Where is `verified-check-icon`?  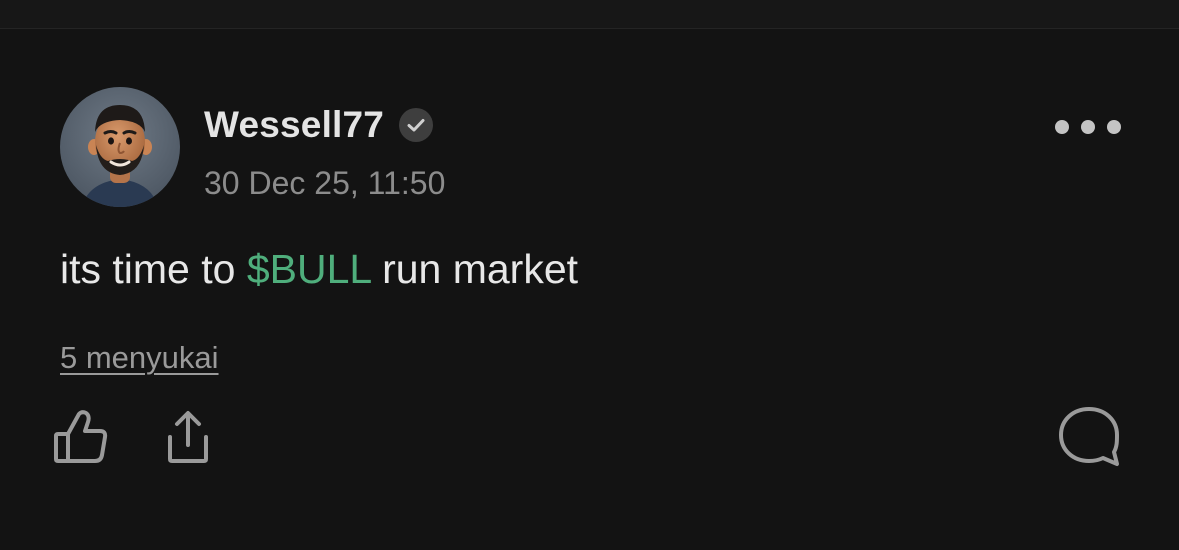
verified-check-icon is located at coordinates (416, 125).